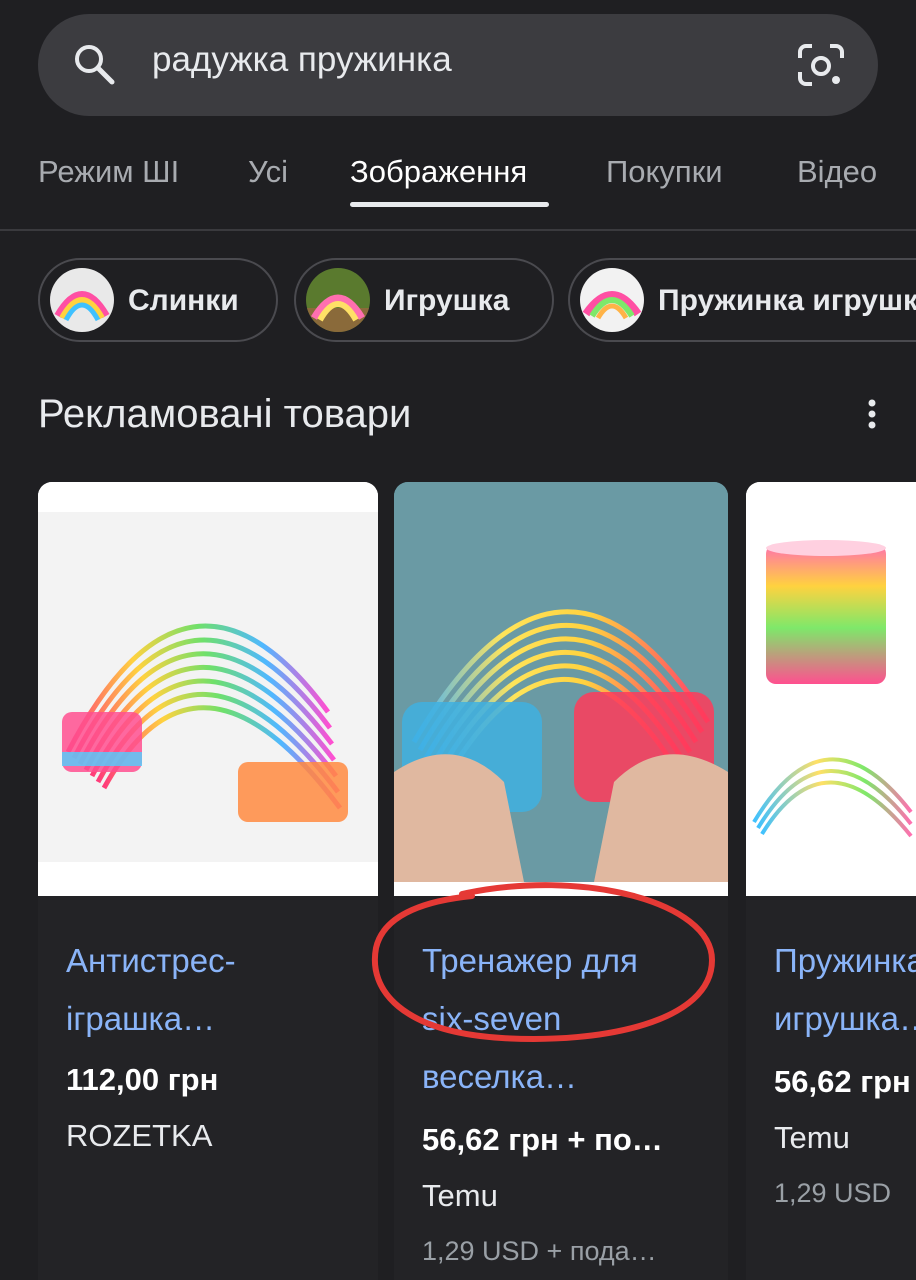 The height and width of the screenshot is (1280, 916). What do you see at coordinates (821, 66) in the screenshot?
I see `google-lens-icon` at bounding box center [821, 66].